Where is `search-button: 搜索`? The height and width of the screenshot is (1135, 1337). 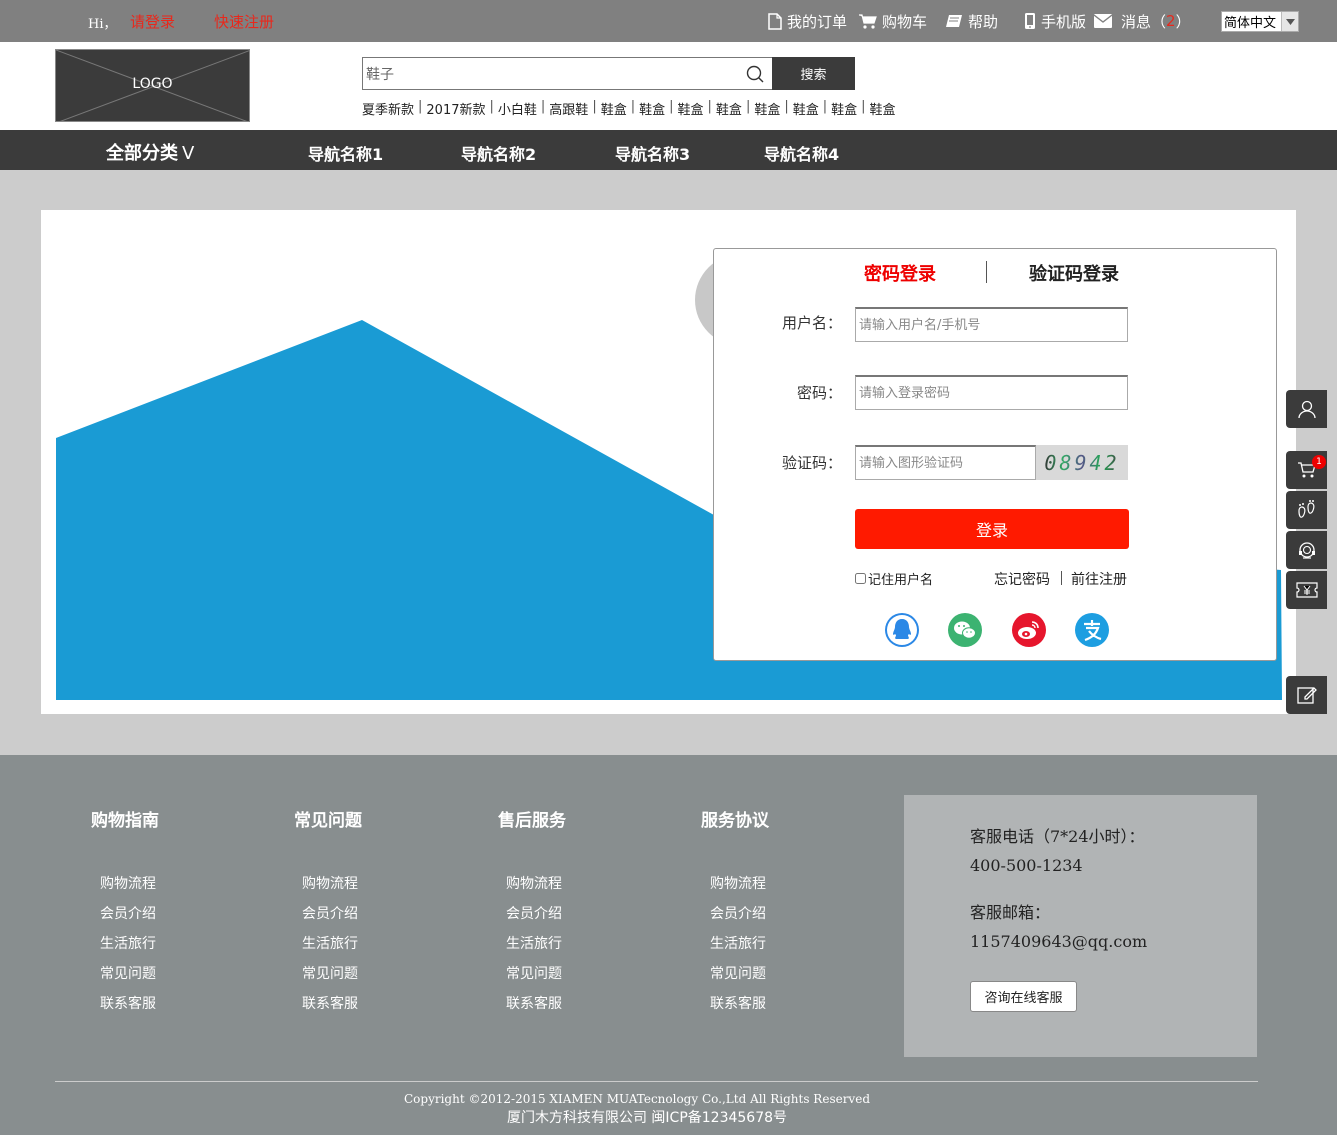 search-button: 搜索 is located at coordinates (813, 73).